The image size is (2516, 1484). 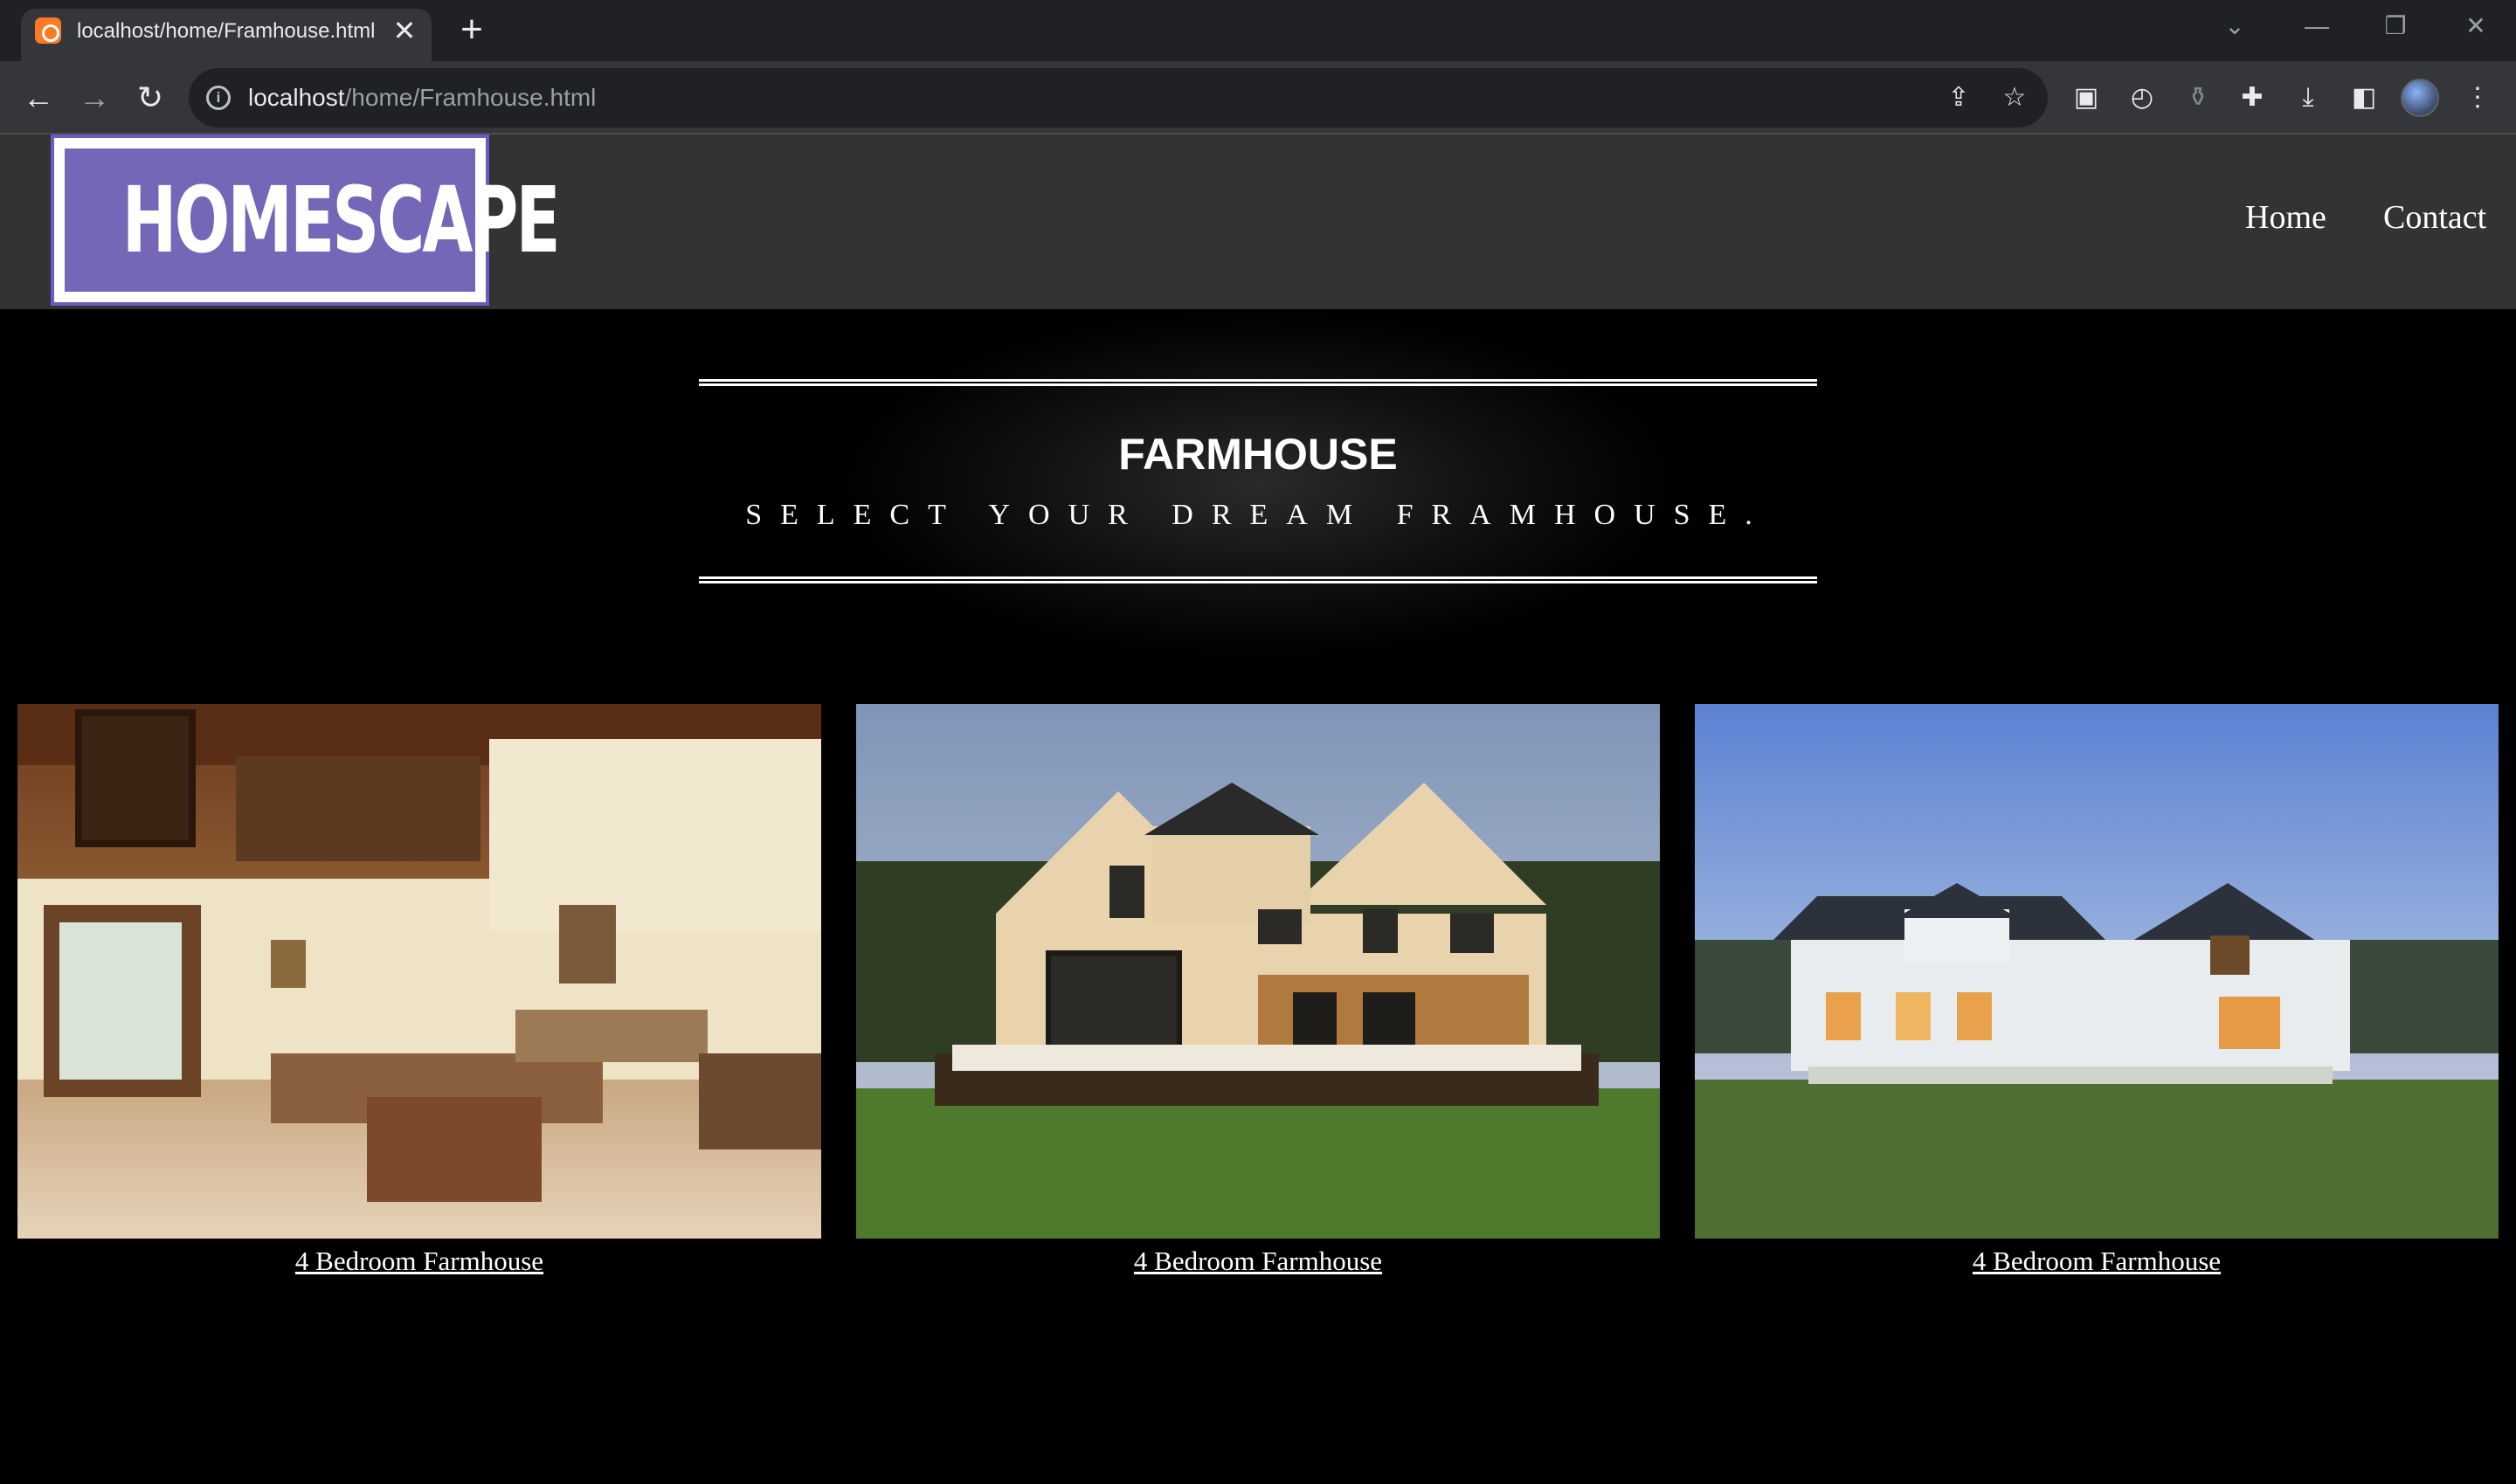 I want to click on restore-window-button: ❐, so click(x=2395, y=26).